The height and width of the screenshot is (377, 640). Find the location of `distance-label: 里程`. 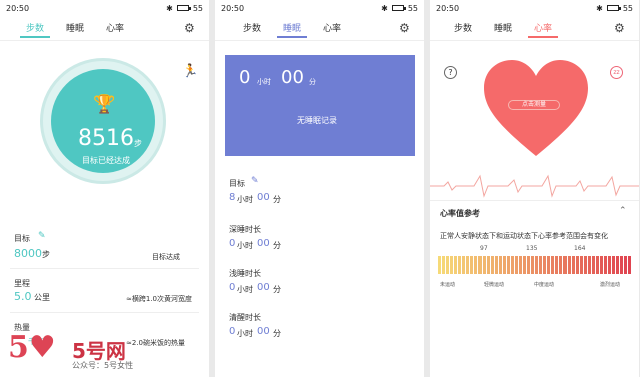

distance-label: 里程 is located at coordinates (22, 283).